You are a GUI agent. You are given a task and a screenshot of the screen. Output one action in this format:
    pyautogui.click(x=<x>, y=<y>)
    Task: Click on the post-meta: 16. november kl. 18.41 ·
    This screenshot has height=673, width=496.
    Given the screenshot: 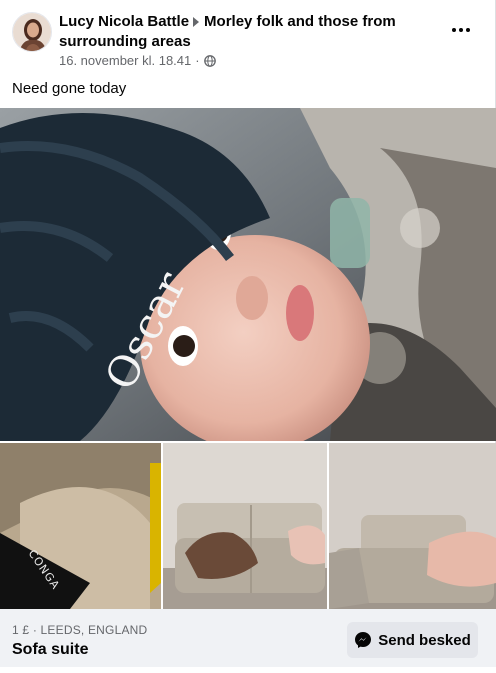 What is the action you would take?
    pyautogui.click(x=137, y=61)
    